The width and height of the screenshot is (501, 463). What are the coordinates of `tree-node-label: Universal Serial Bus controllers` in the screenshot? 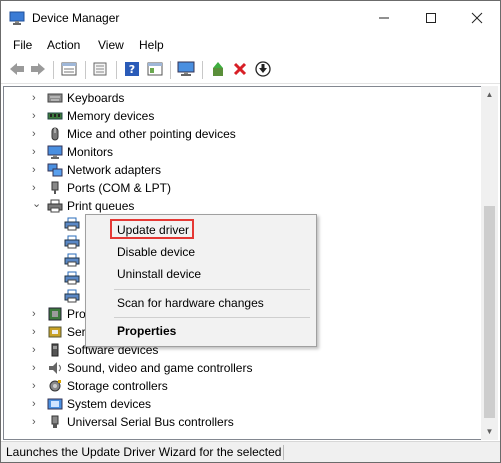 It's located at (150, 422).